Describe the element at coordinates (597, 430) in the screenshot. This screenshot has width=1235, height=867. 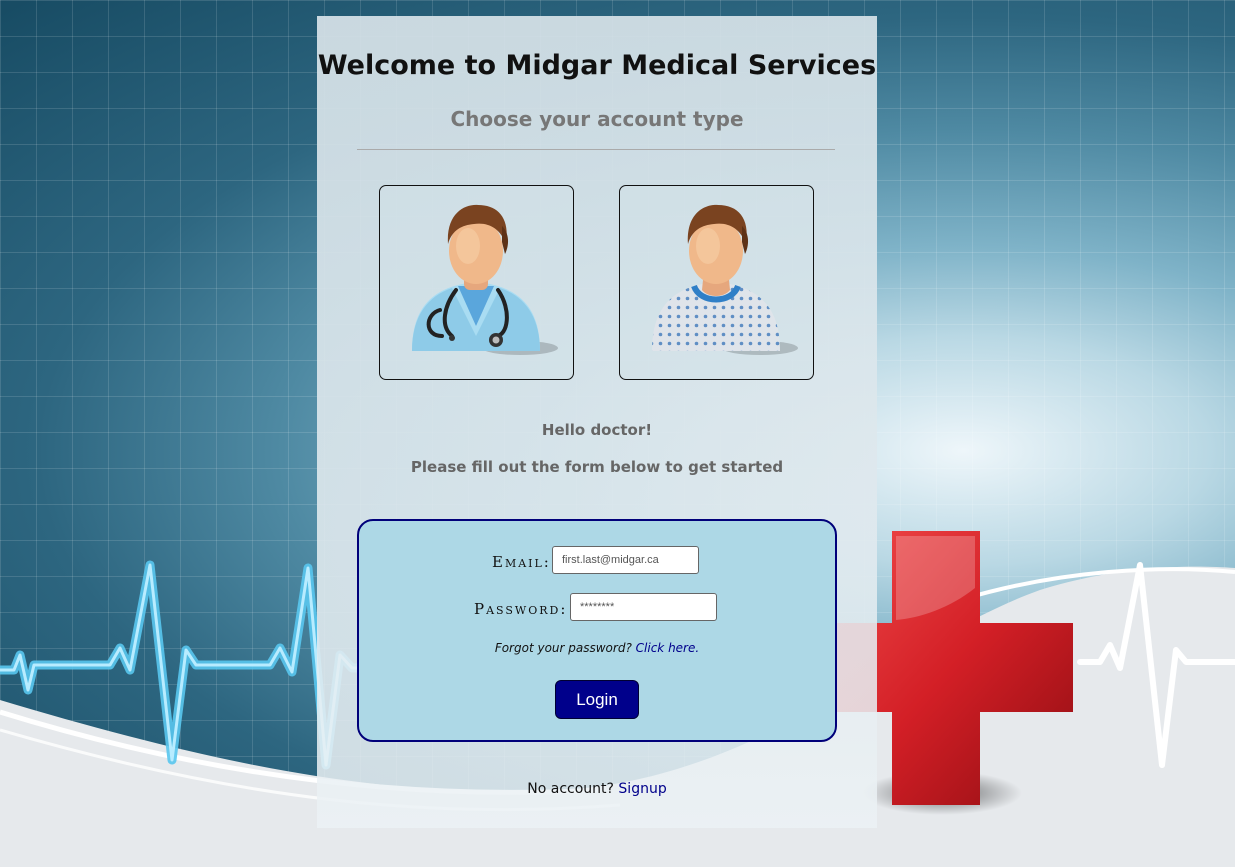
I see `greeting-text: Hello doctor!` at that location.